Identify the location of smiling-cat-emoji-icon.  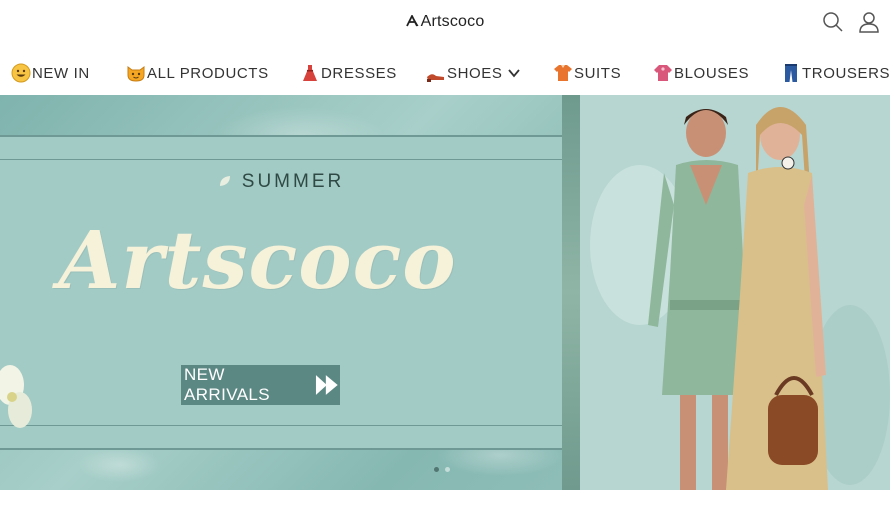
(136, 74).